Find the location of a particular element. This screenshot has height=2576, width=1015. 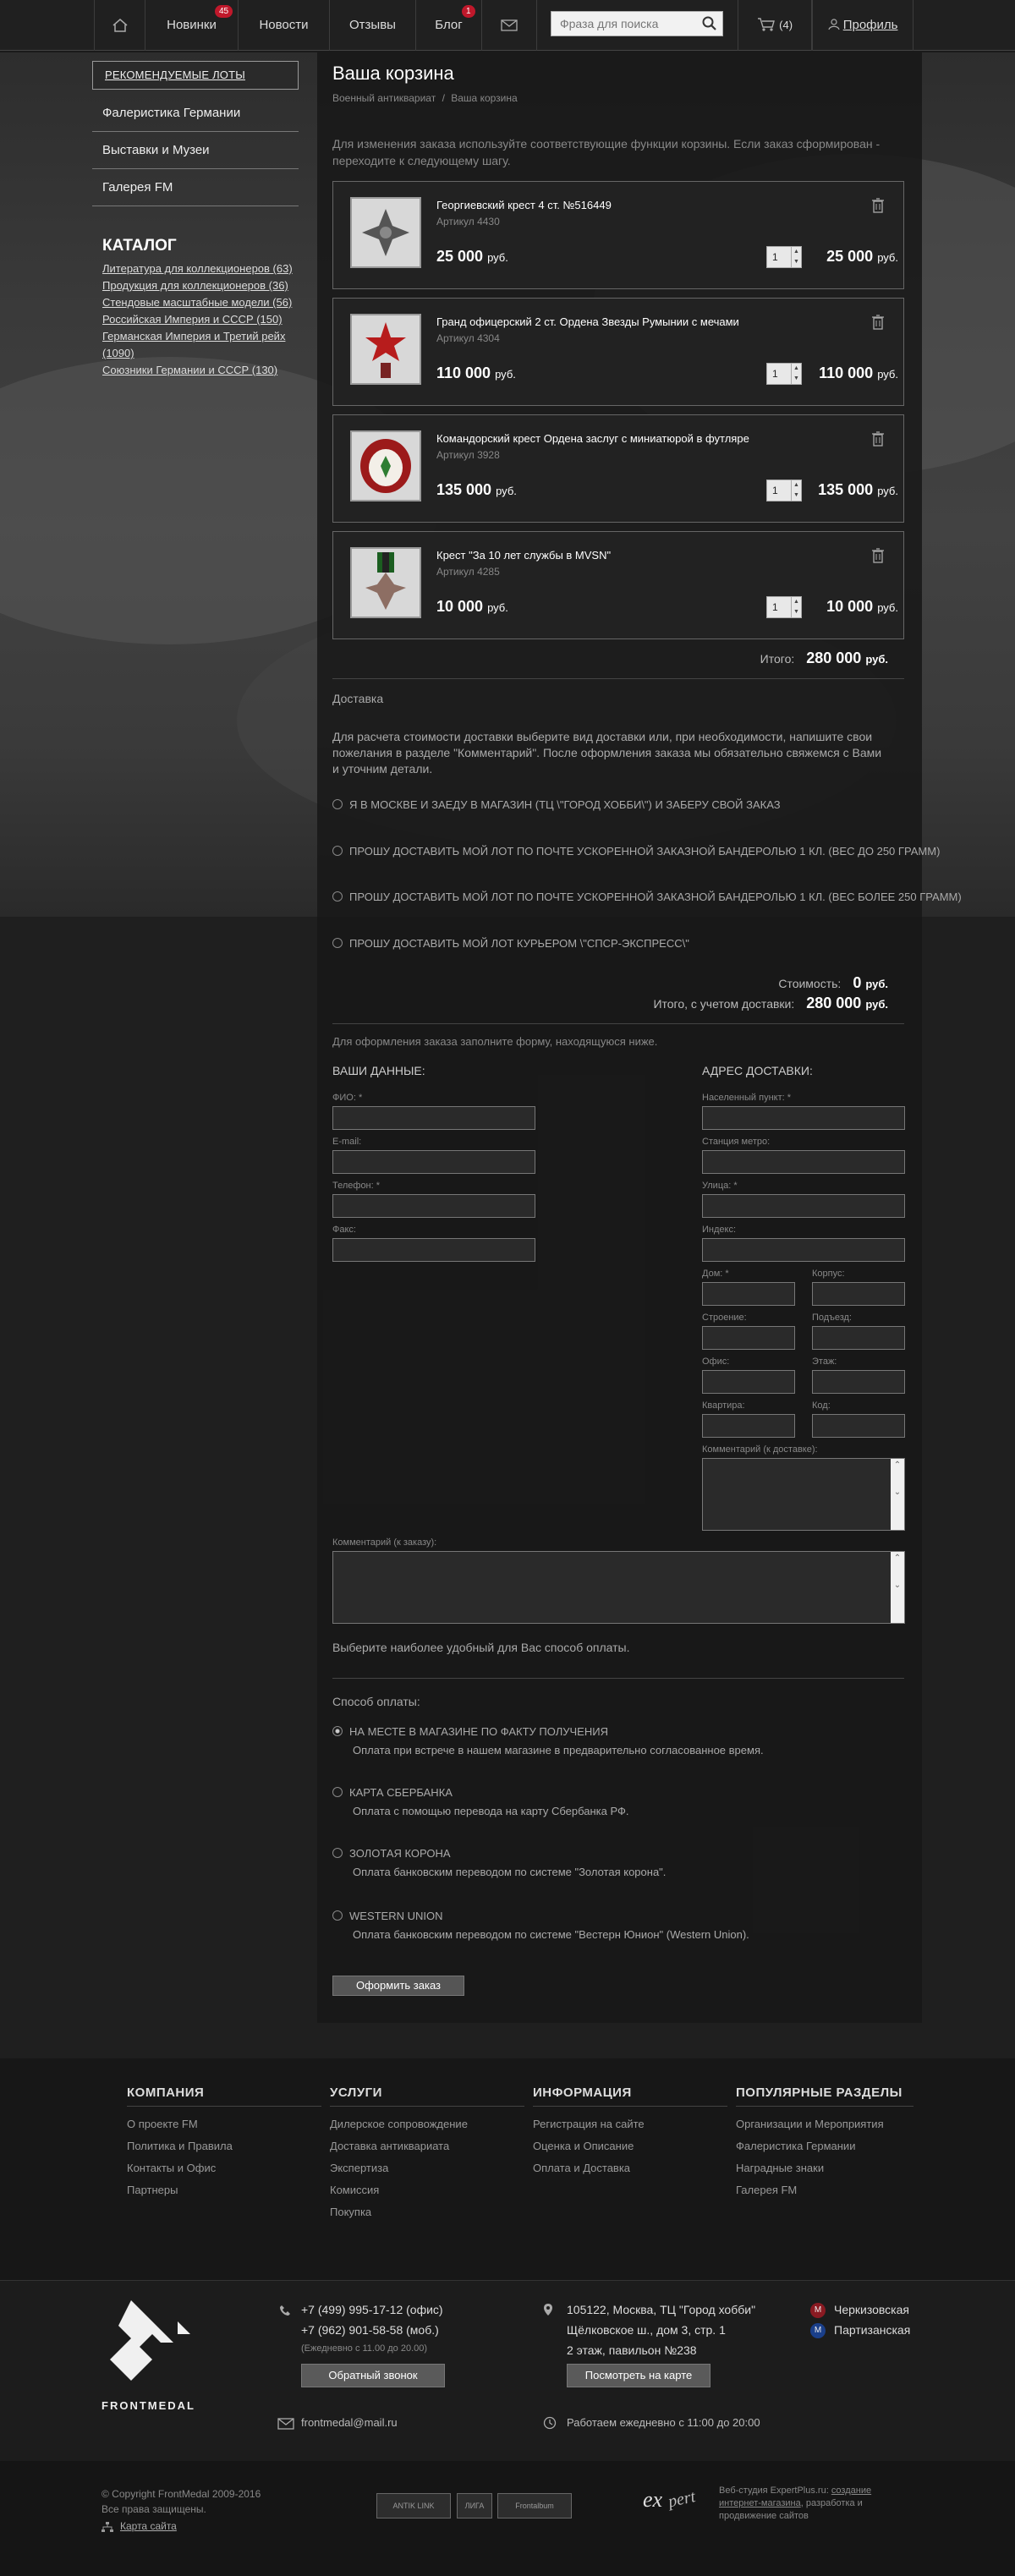

footer-link: Регистрация на сайте is located at coordinates (589, 2124).